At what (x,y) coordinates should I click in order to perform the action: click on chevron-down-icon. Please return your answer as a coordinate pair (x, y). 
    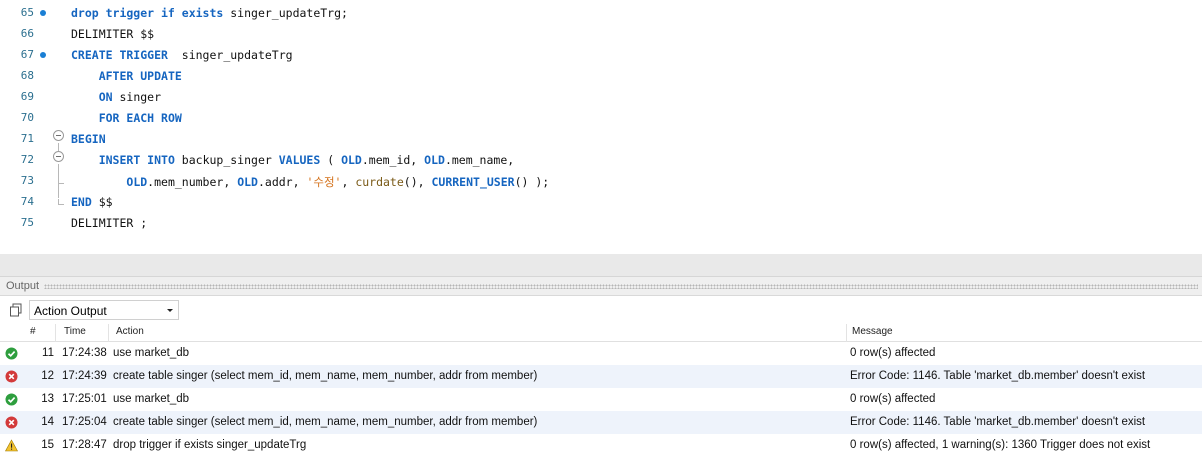
    Looking at the image, I should click on (170, 310).